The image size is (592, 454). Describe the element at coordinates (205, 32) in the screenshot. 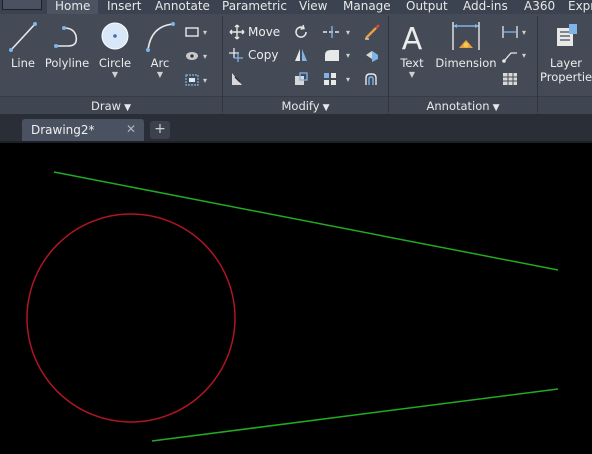

I see `rectangle-dropdown-icon: ▾` at that location.